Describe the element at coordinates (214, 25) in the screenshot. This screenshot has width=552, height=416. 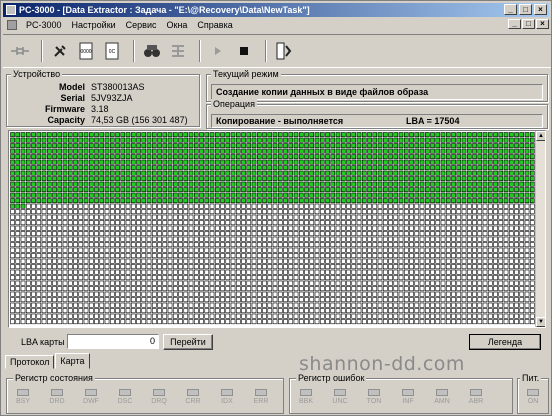
I see `menu-help: Справка` at that location.